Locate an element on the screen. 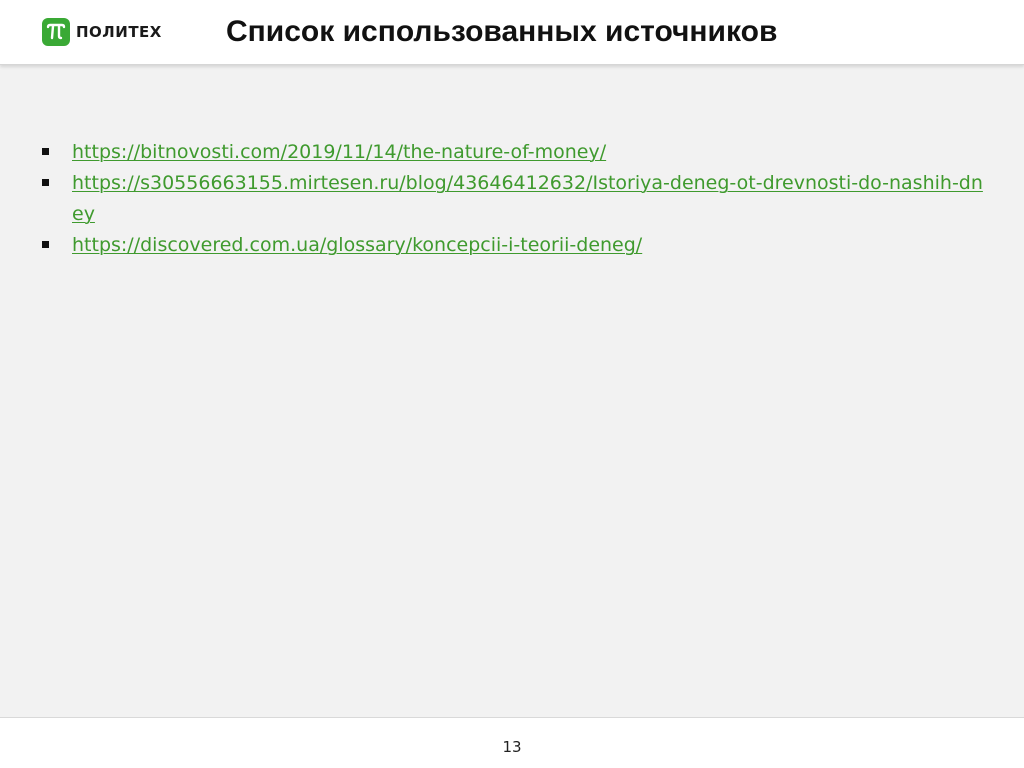 Image resolution: width=1024 pixels, height=768 pixels. page-number: 13 is located at coordinates (512, 747).